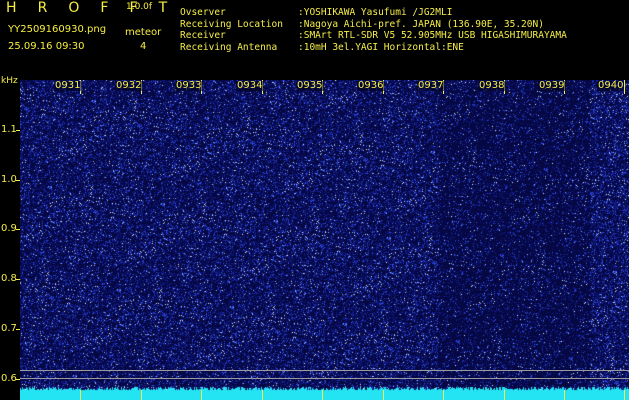  I want to click on x-tick-label: 0939, so click(552, 85).